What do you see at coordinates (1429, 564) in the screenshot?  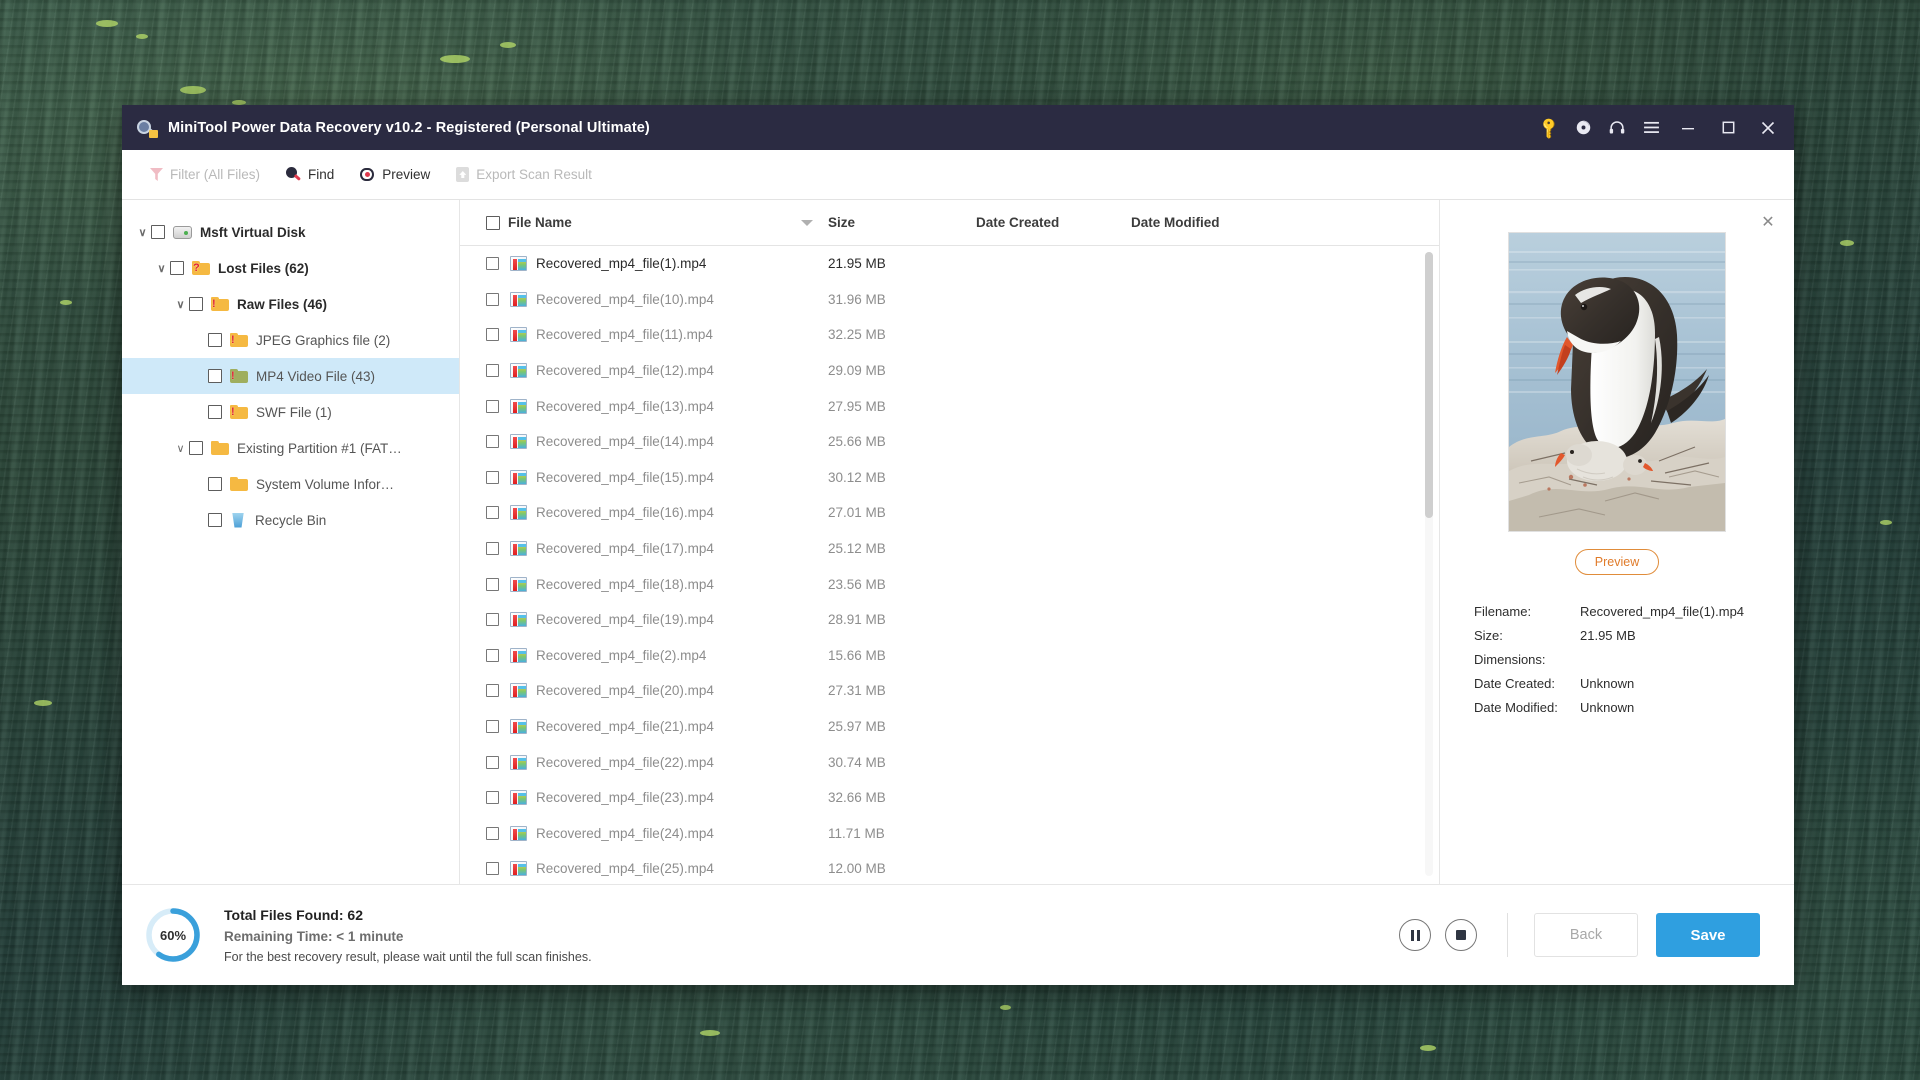 I see `file-list-scrollbar` at bounding box center [1429, 564].